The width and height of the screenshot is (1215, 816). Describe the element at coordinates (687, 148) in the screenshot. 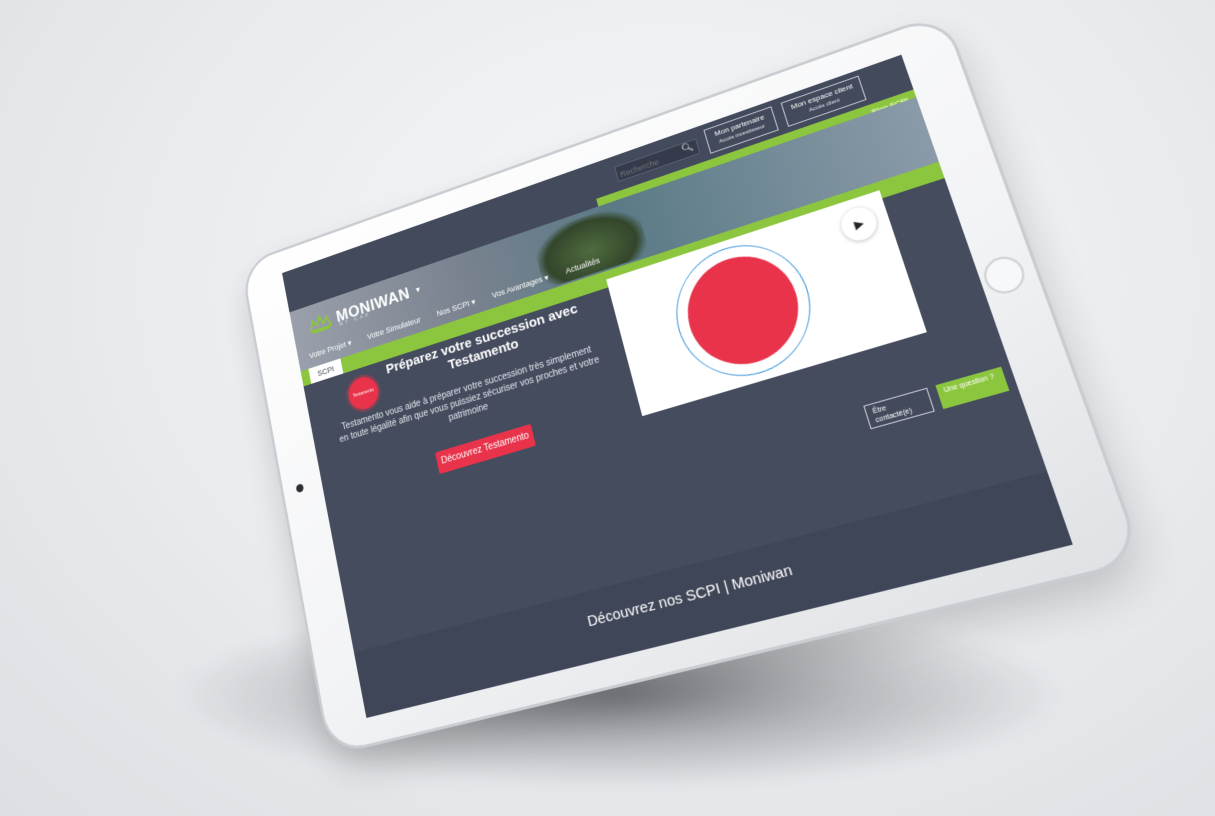

I see `search-icon: 🔍︎` at that location.